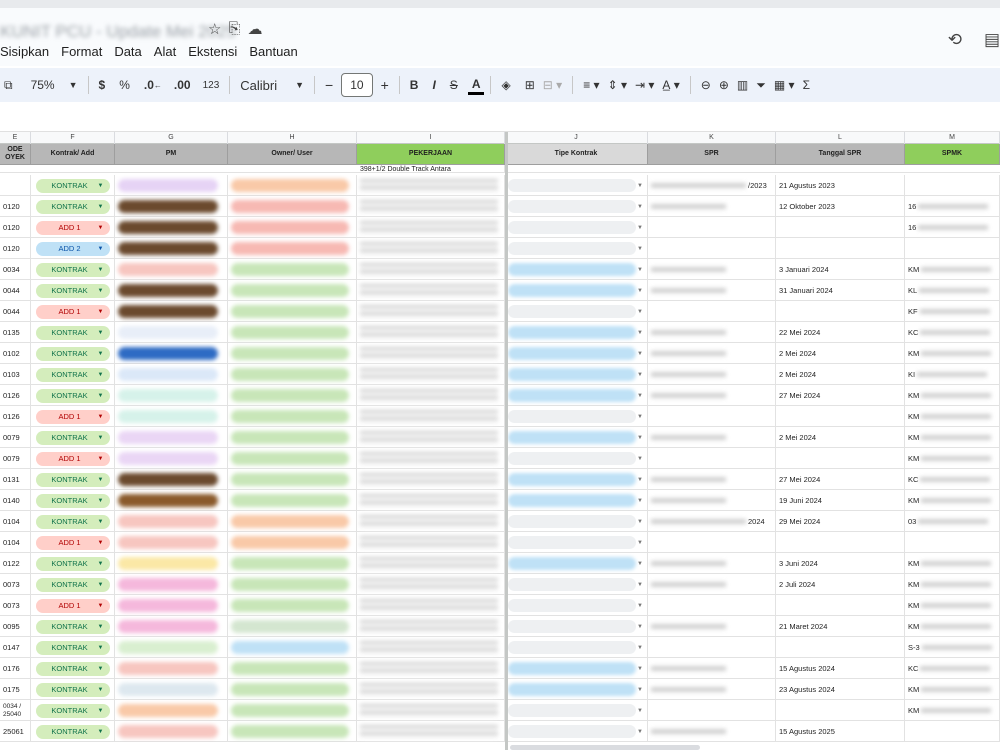  What do you see at coordinates (840, 584) in the screenshot?
I see `tanggal-spr-cell: 2 Juli 2024` at bounding box center [840, 584].